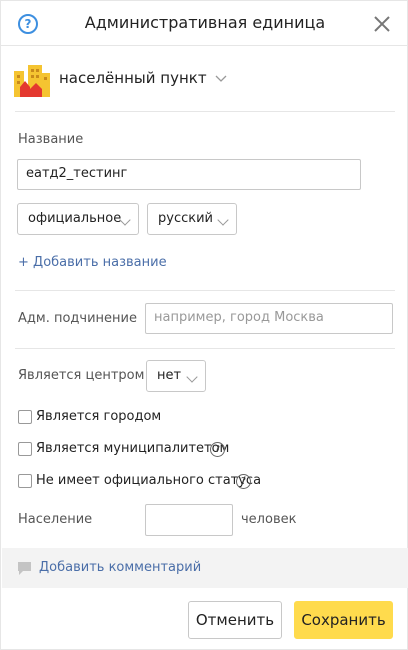  I want to click on name-label: Название, so click(51, 139).